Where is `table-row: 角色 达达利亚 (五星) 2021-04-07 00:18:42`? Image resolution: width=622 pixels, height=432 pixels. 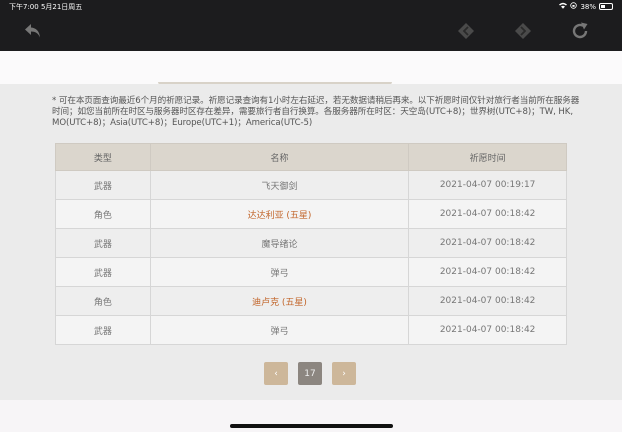
table-row: 角色 达达利亚 (五星) 2021-04-07 00:18:42 is located at coordinates (311, 214).